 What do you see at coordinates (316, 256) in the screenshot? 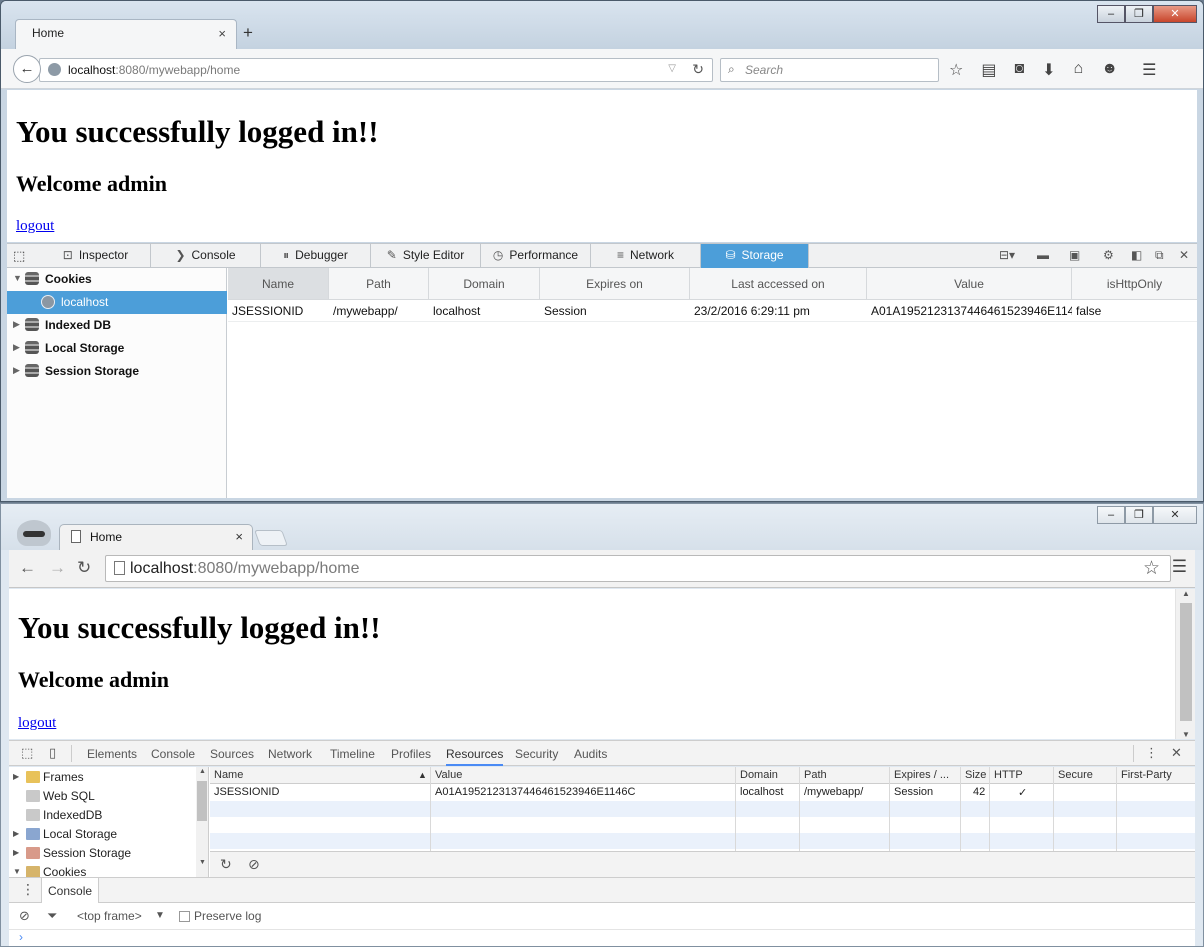
I see `devtools-tab-debugger: ⏸ Debugger` at bounding box center [316, 256].